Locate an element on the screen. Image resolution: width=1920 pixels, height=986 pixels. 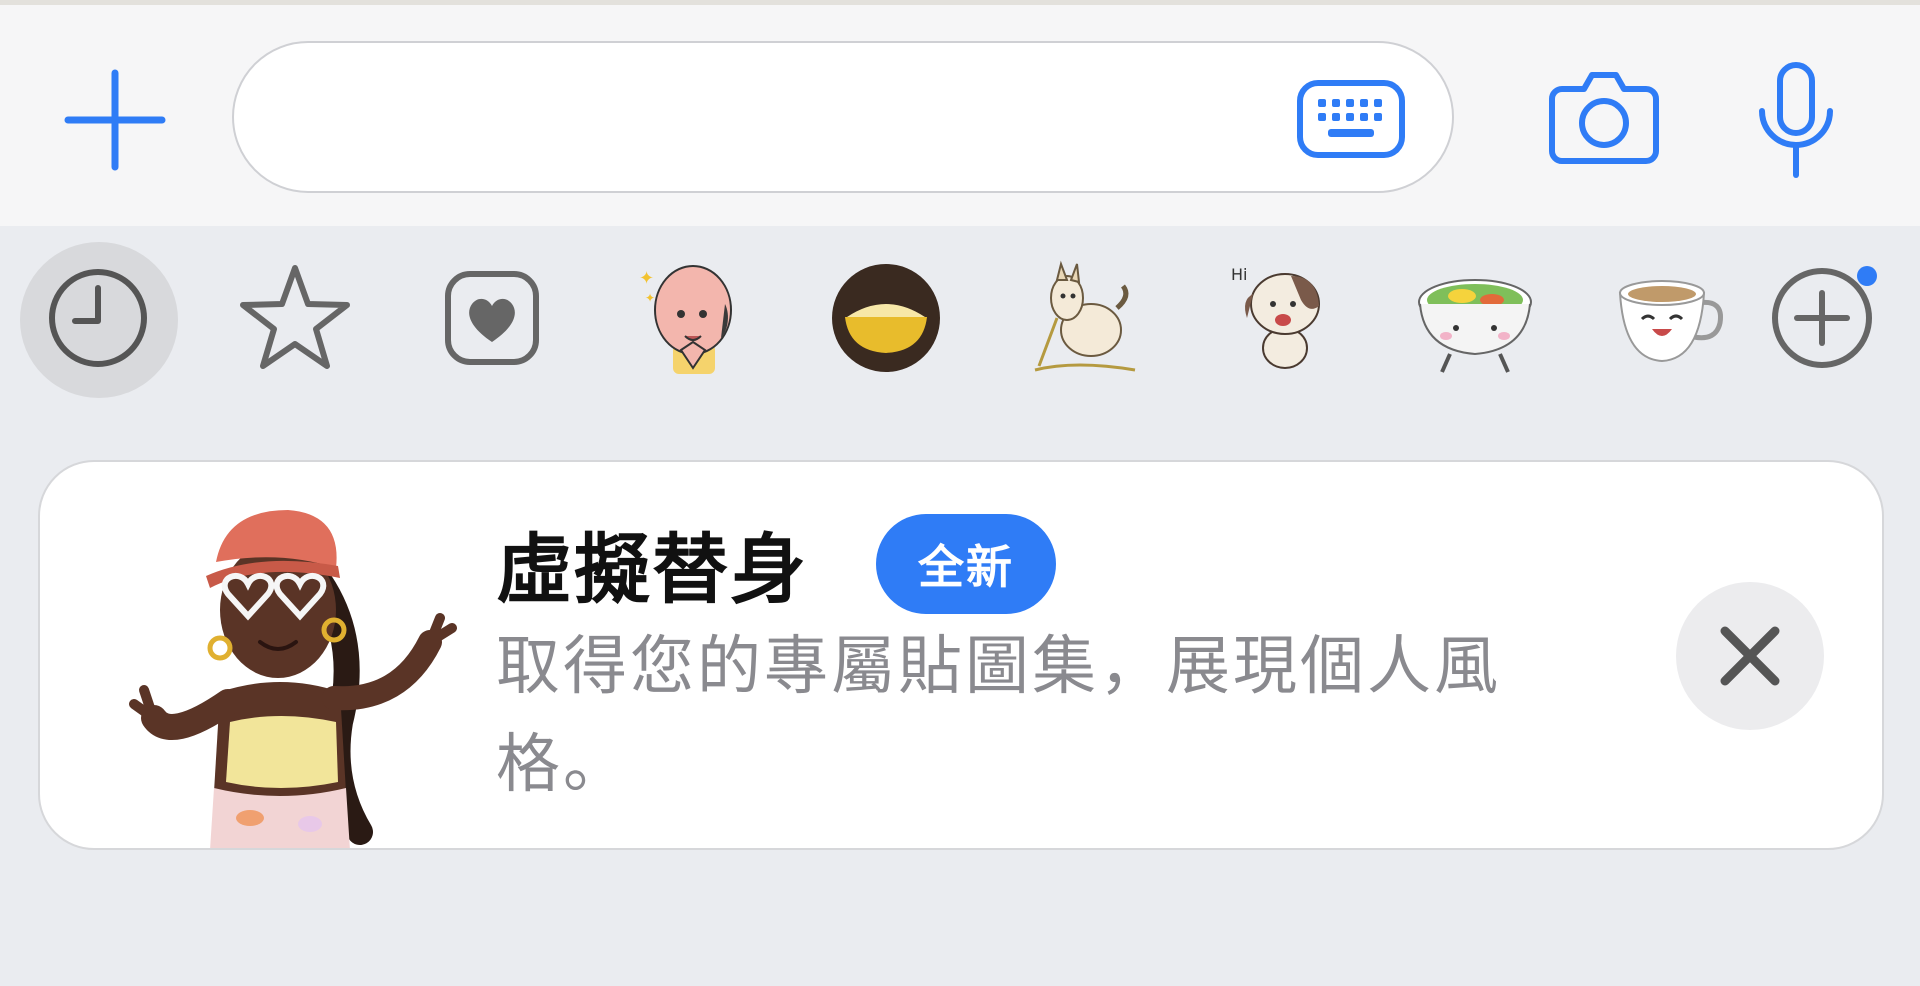
close-button is located at coordinates (1750, 656).